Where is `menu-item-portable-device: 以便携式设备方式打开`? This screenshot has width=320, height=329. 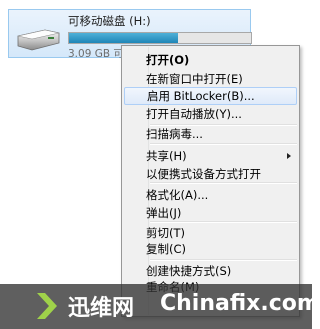
menu-item-portable-device: 以便携式设备方式打开 is located at coordinates (210, 174).